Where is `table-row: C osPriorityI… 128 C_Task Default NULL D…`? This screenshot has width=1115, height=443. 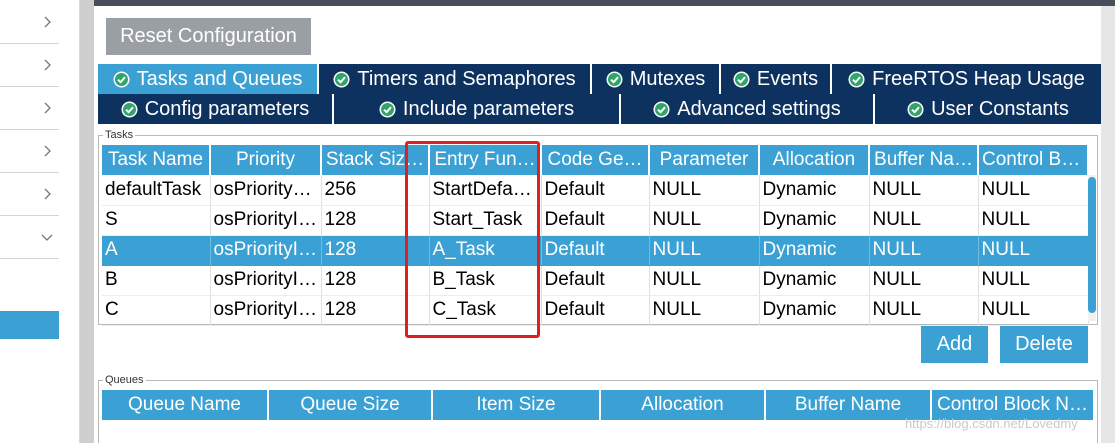 table-row: C osPriorityI… 128 C_Task Default NULL D… is located at coordinates (595, 310).